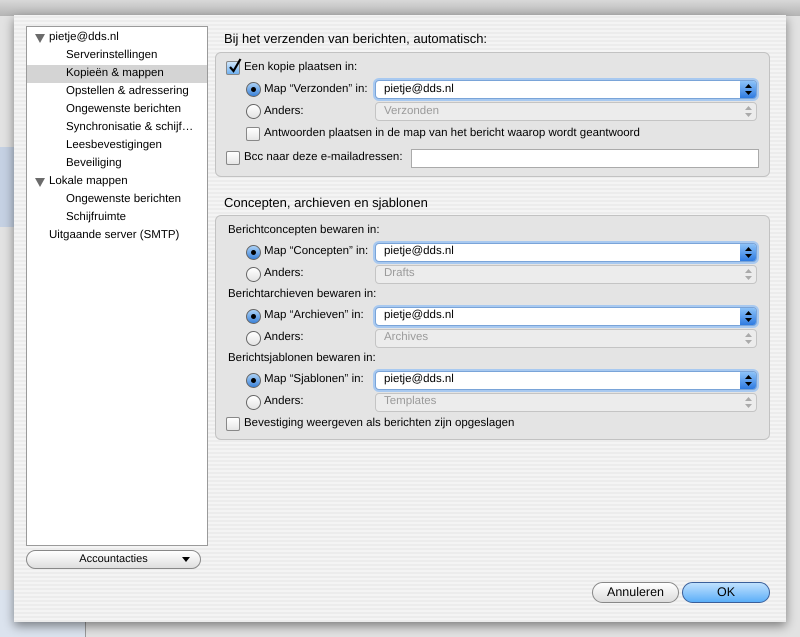 The height and width of the screenshot is (637, 800). Describe the element at coordinates (301, 68) in the screenshot. I see `checkbox-label: Een kopie plaatsen in:` at that location.